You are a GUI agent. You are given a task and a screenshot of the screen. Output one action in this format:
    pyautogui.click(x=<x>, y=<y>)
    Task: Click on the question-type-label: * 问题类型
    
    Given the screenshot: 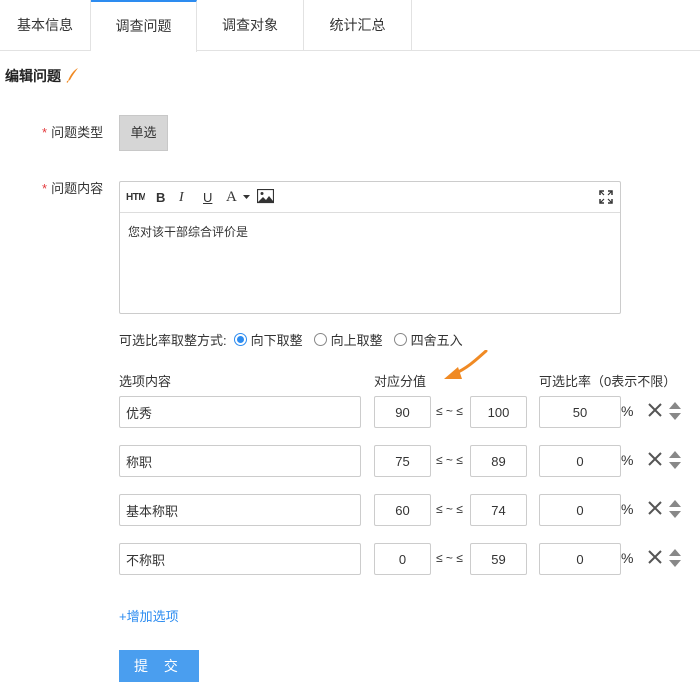 What is the action you would take?
    pyautogui.click(x=72, y=131)
    